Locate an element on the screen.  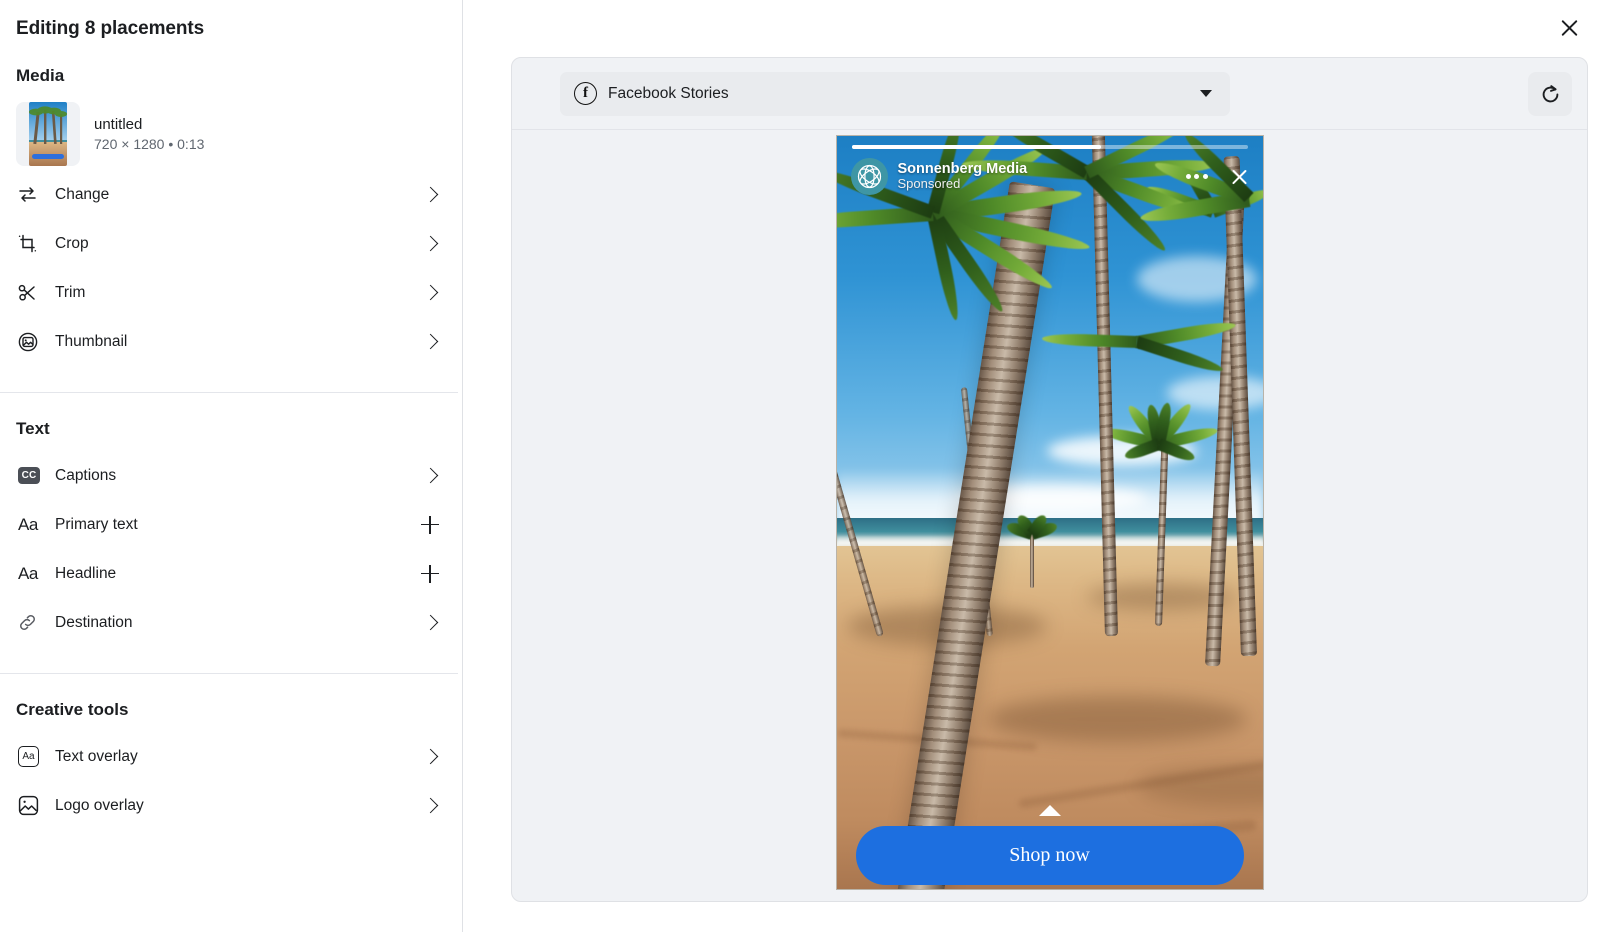
row-label: Text overlay is located at coordinates (96, 756).